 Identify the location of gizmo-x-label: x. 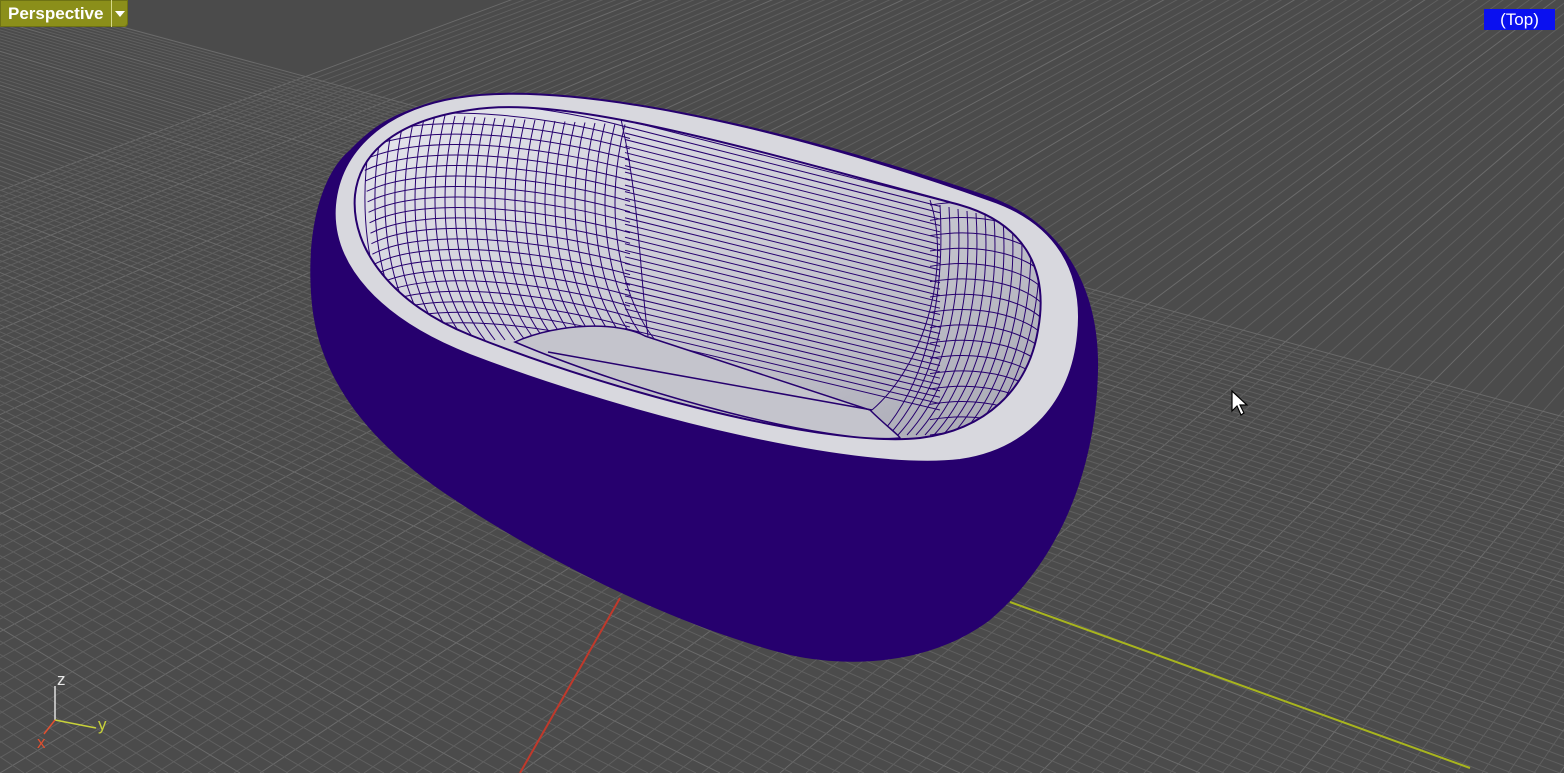
(41, 742).